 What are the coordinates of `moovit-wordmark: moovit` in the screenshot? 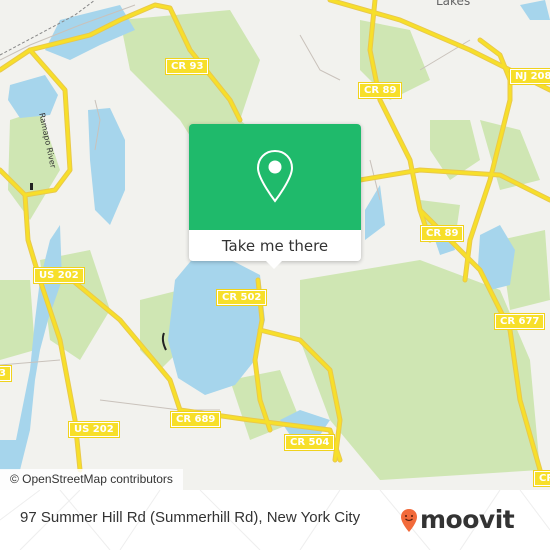 It's located at (467, 519).